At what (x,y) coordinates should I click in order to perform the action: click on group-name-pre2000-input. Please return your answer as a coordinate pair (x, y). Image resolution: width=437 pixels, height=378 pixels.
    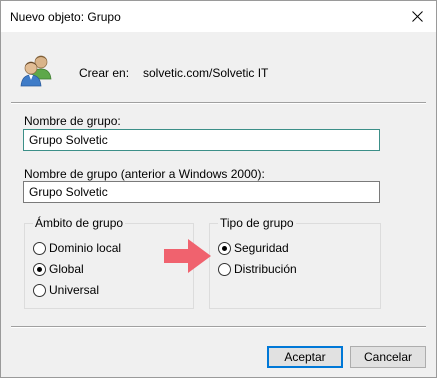
    Looking at the image, I should click on (201, 192).